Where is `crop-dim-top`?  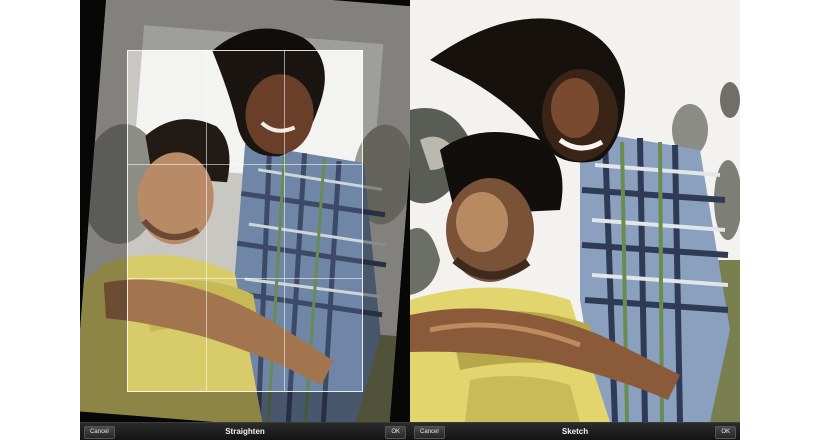
crop-dim-top is located at coordinates (245, 25).